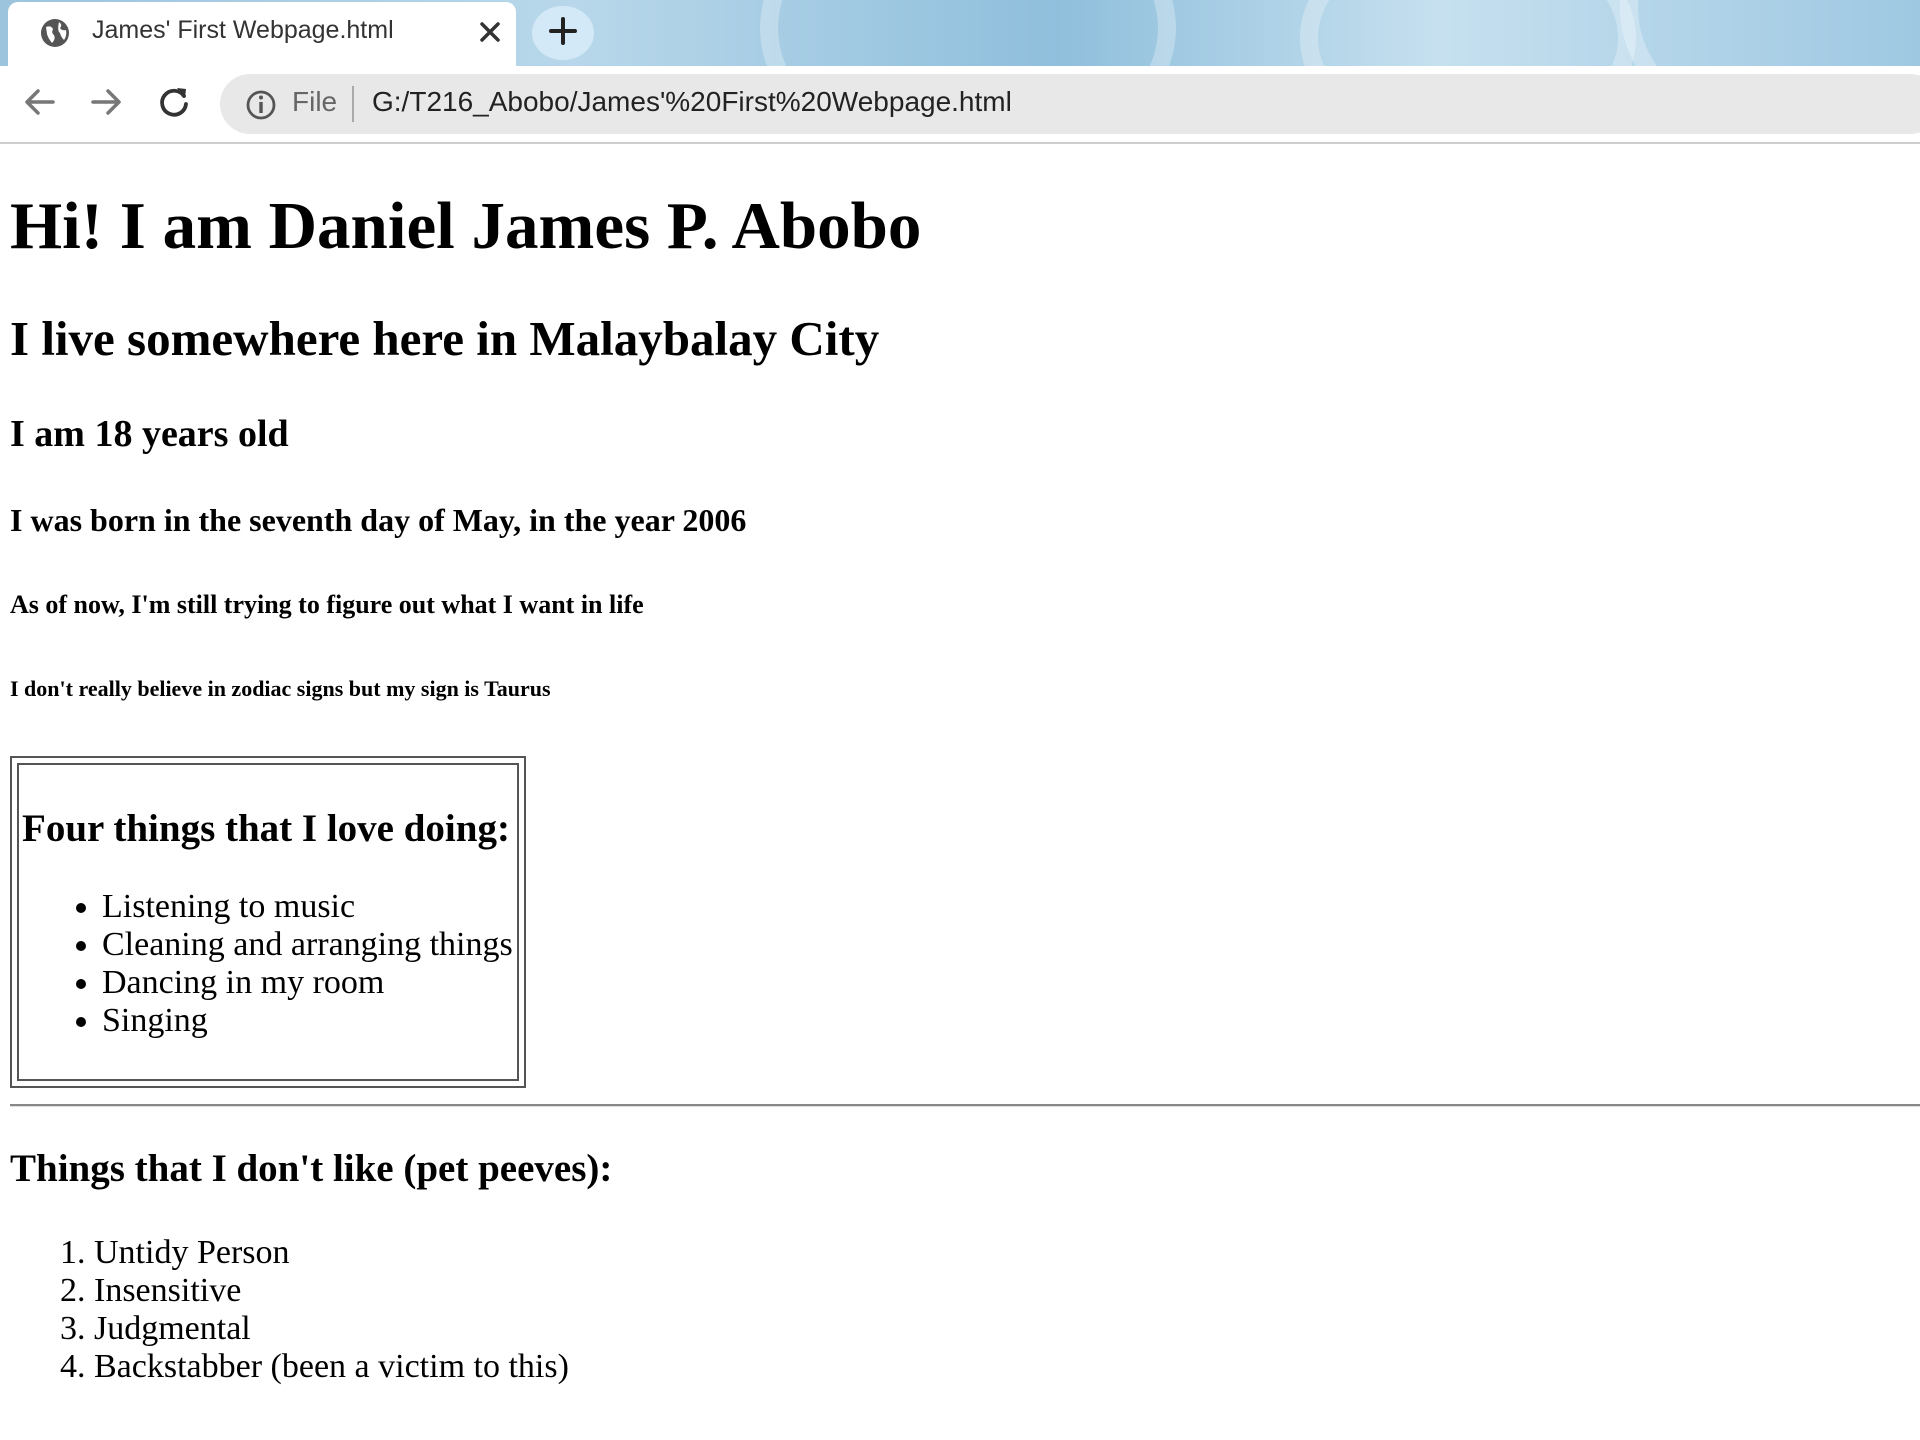  What do you see at coordinates (55, 33) in the screenshot?
I see `globe-icon` at bounding box center [55, 33].